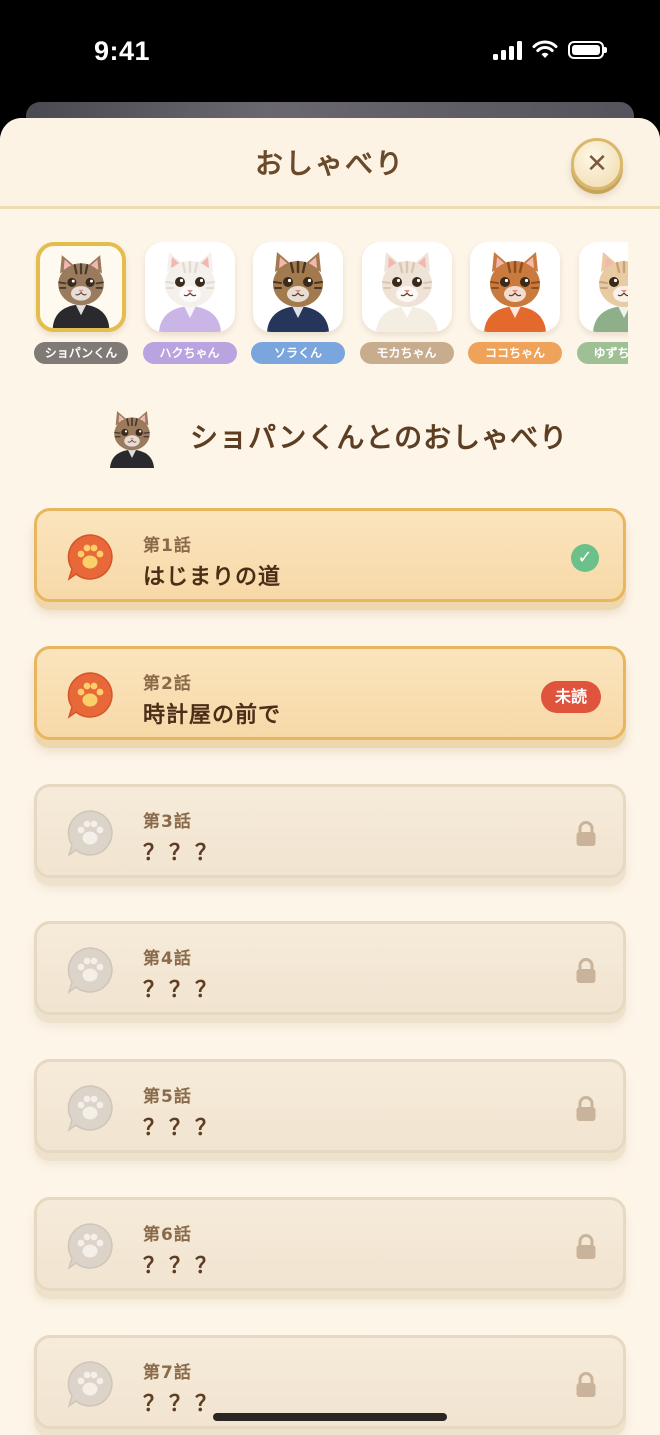 The width and height of the screenshot is (660, 1435). I want to click on sheet-header: おしゃべり ✕, so click(330, 163).